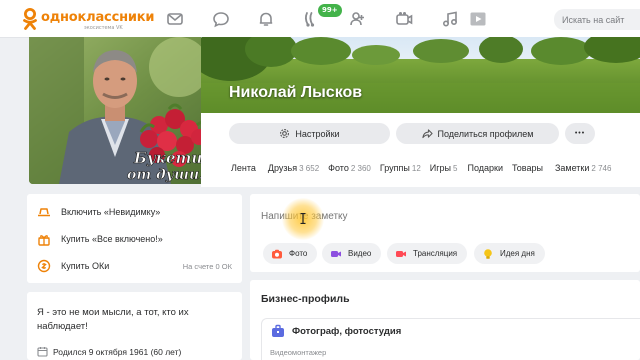  I want to click on tab-label: Фото, so click(338, 168).